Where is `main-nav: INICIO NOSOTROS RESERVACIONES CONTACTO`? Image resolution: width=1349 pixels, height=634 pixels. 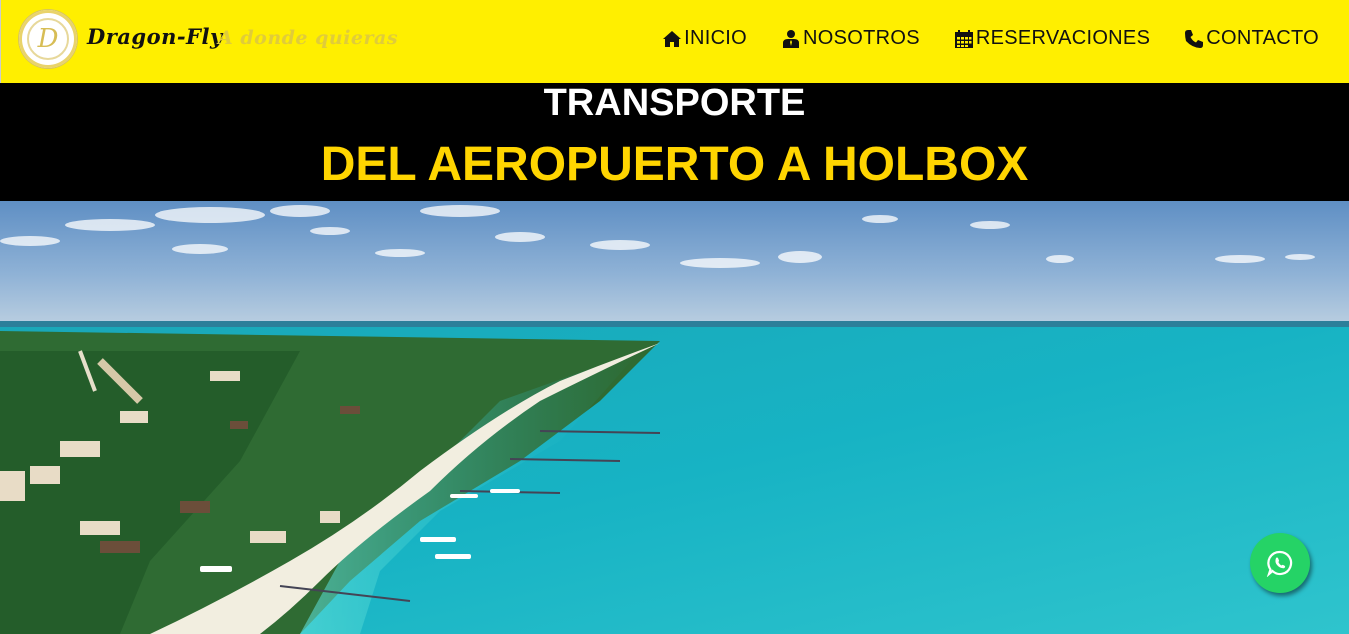
main-nav: INICIO NOSOTROS RESERVACIONES CONTACTO is located at coordinates (990, 38).